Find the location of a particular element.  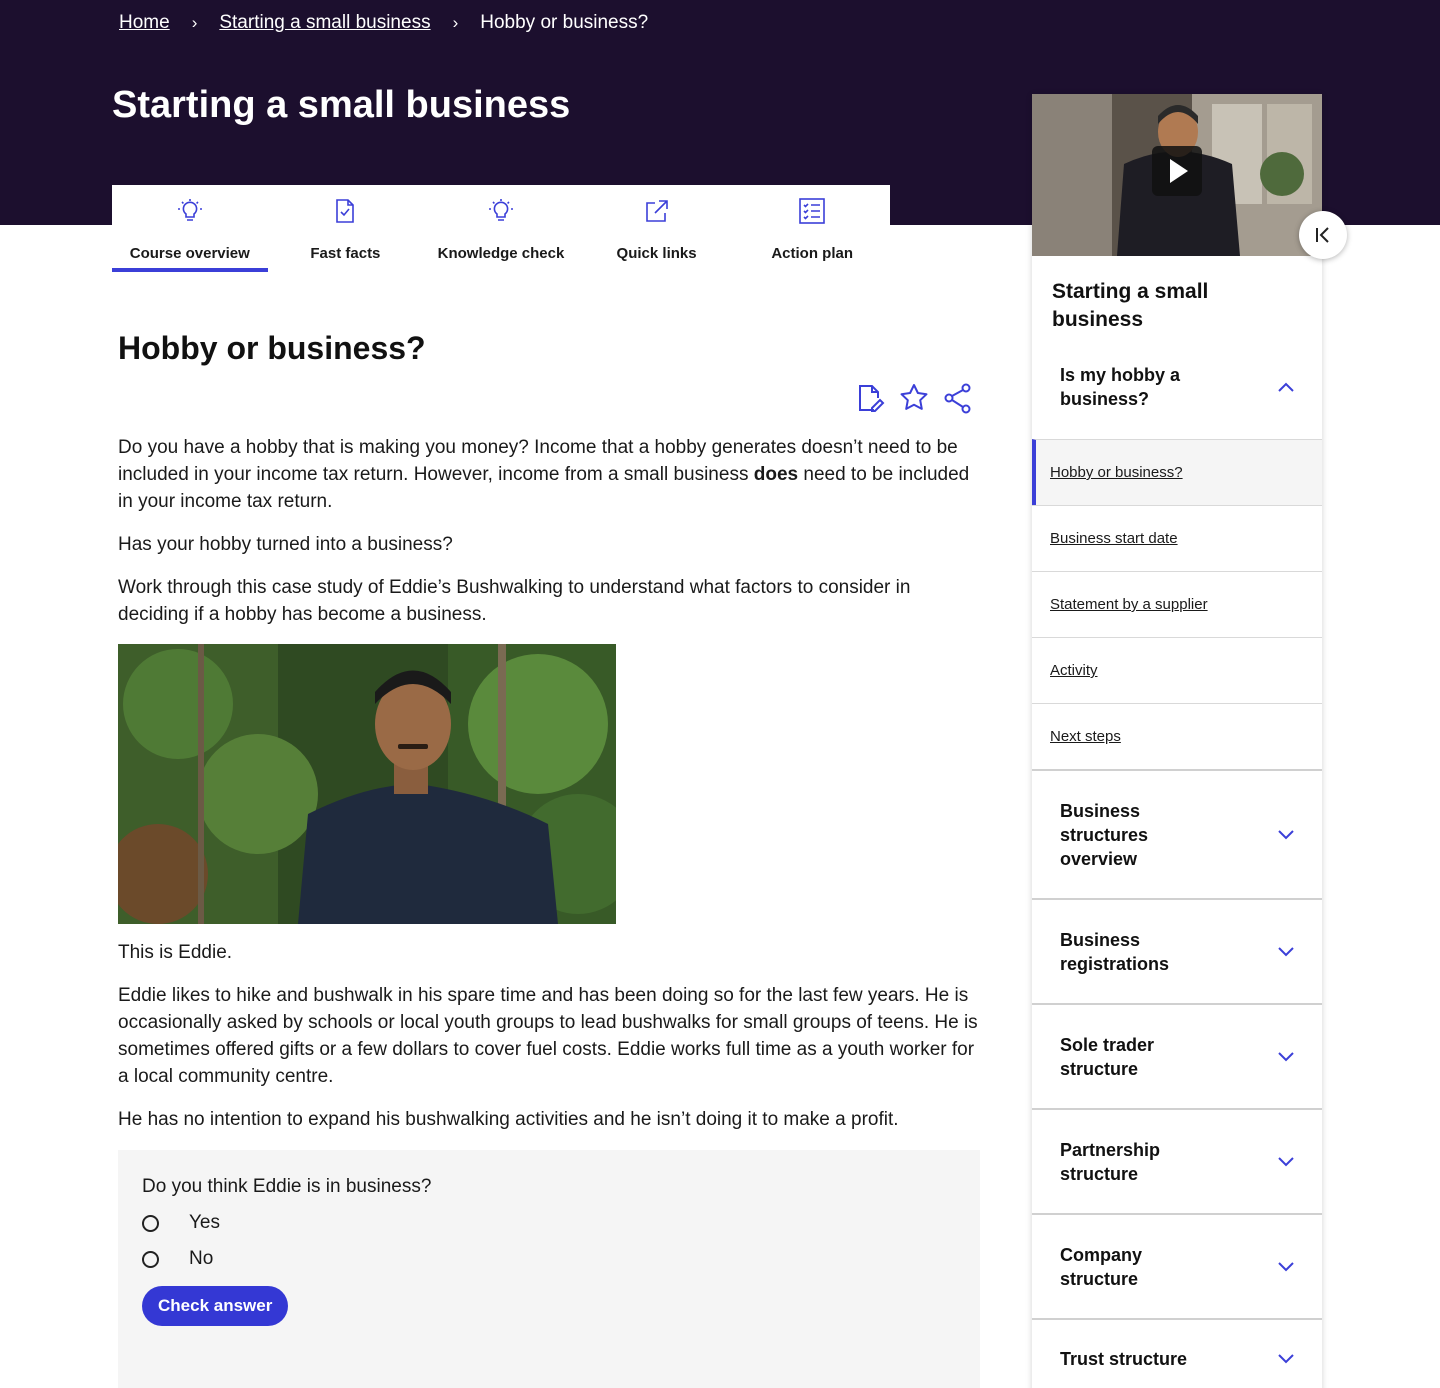

item-label: Hobby or business? is located at coordinates (1116, 472).